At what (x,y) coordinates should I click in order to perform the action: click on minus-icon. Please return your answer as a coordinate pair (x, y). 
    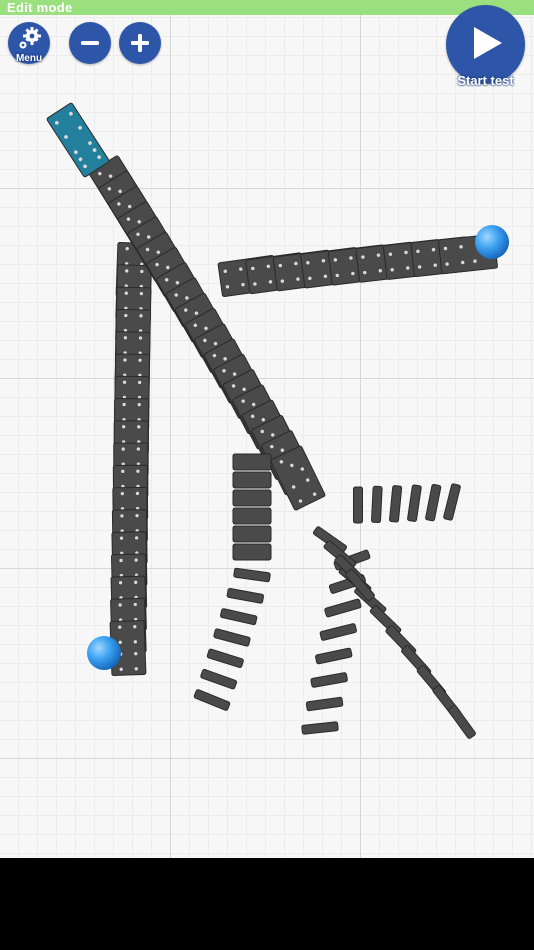
    Looking at the image, I should click on (90, 43).